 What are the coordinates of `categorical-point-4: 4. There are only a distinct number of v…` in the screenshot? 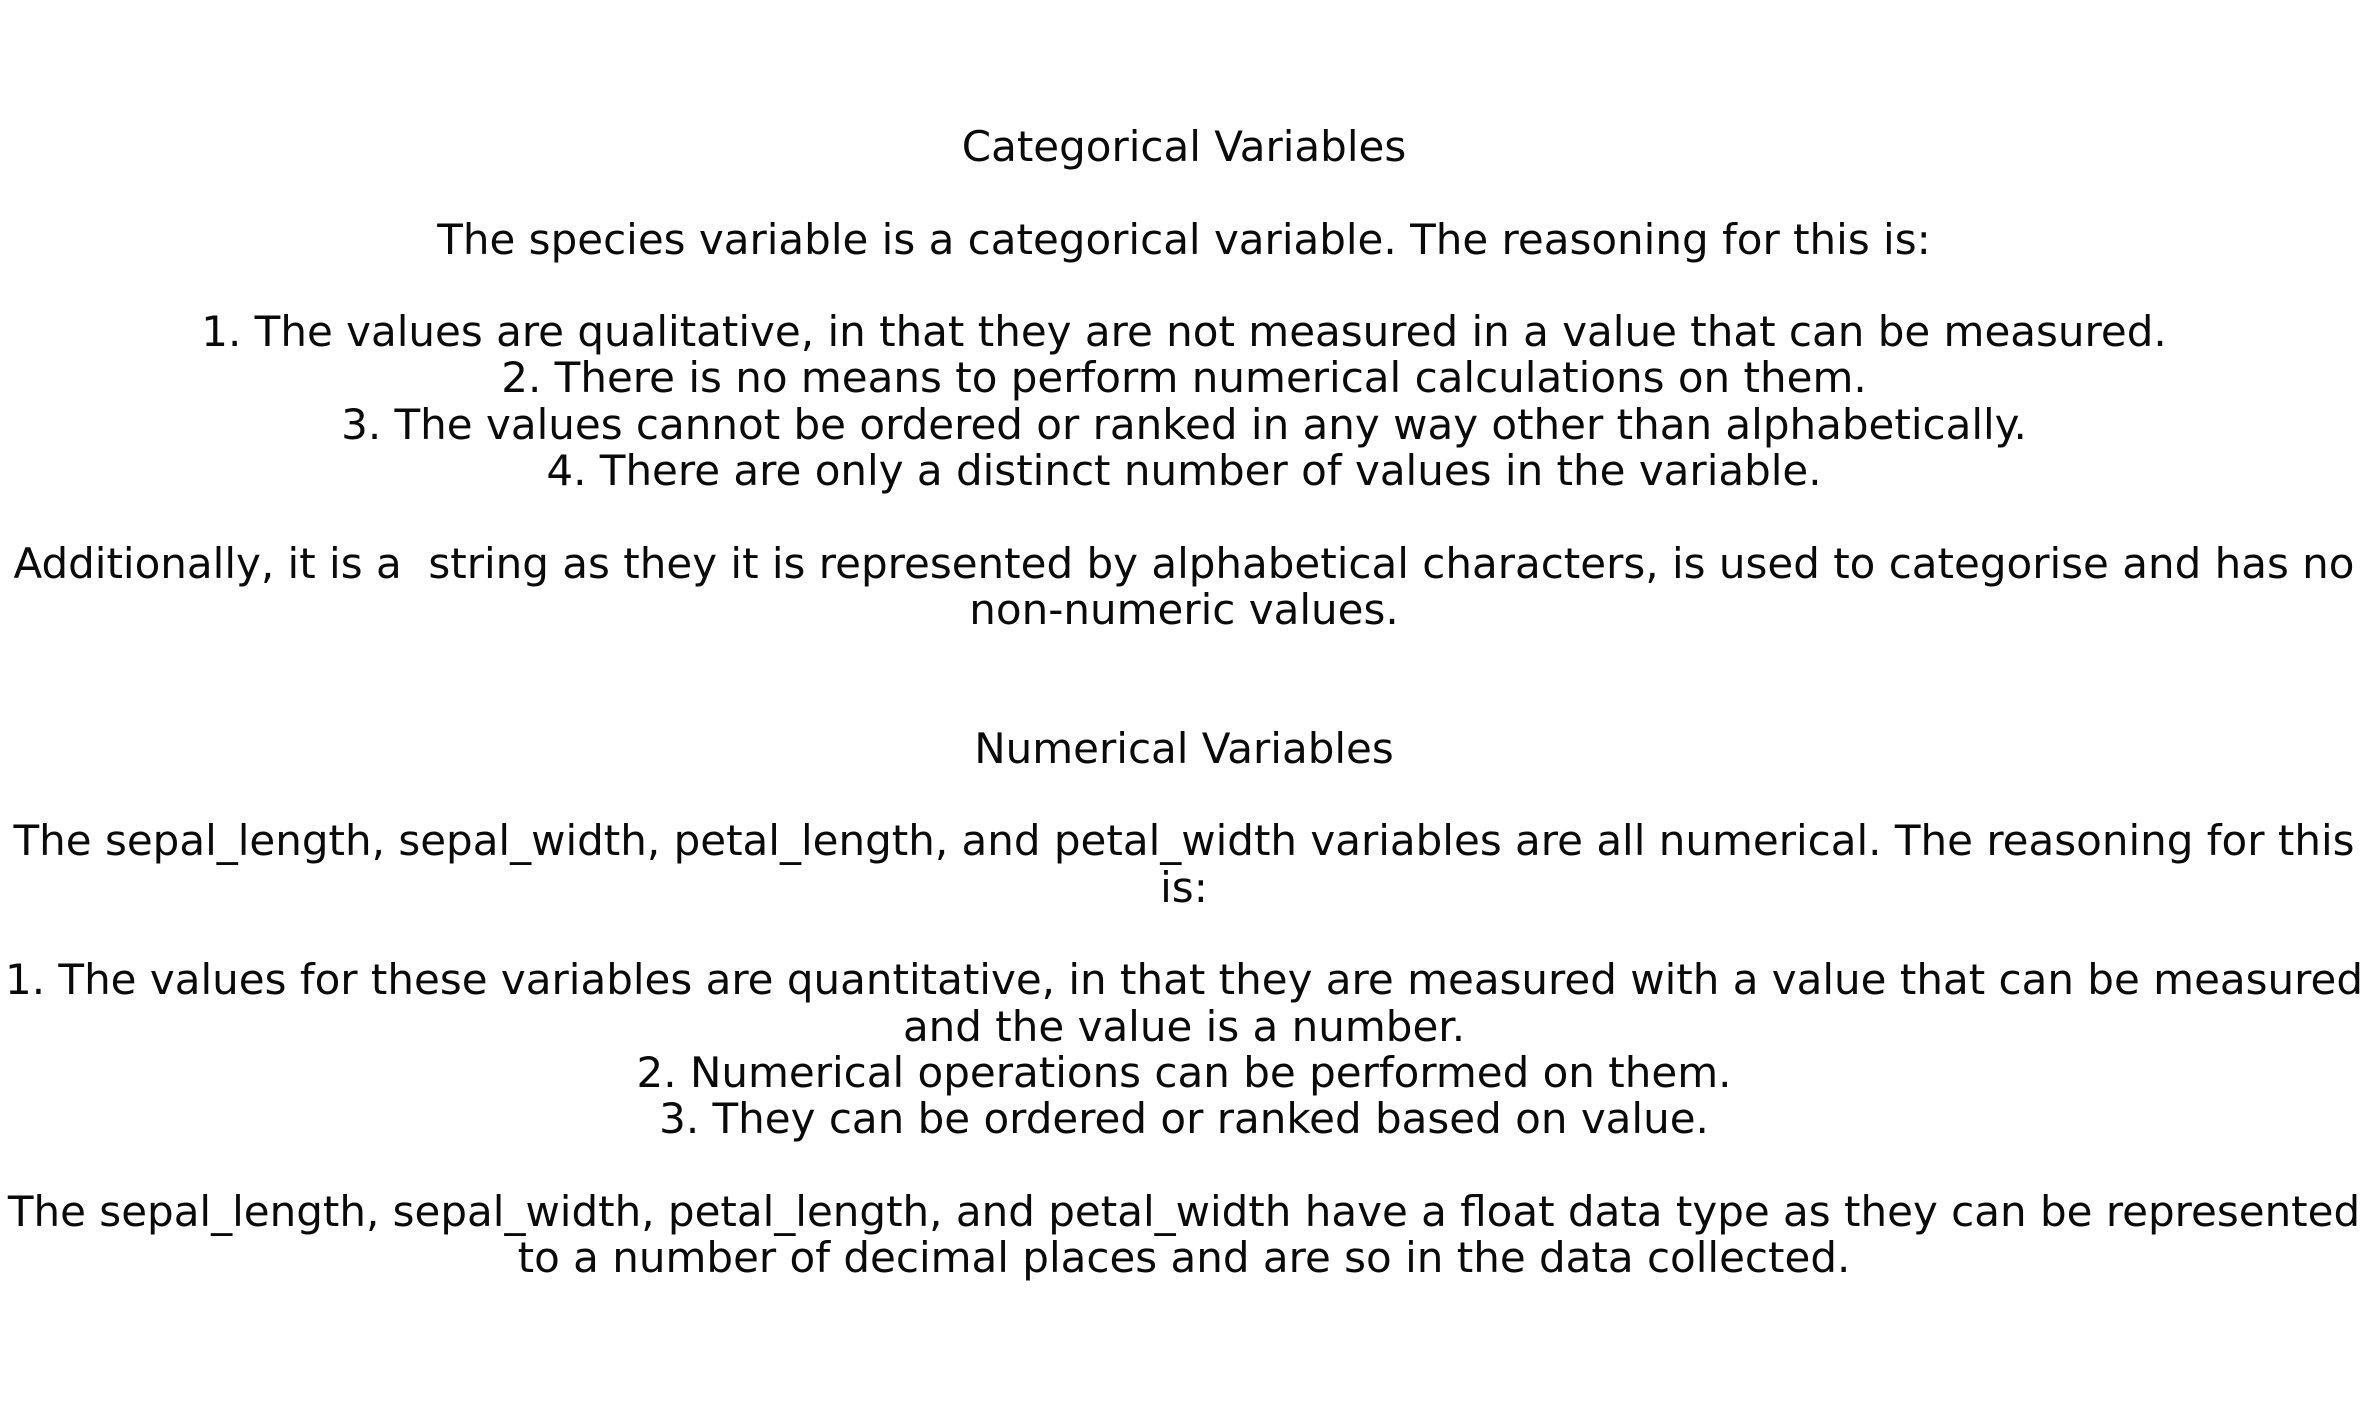 It's located at (1184, 471).